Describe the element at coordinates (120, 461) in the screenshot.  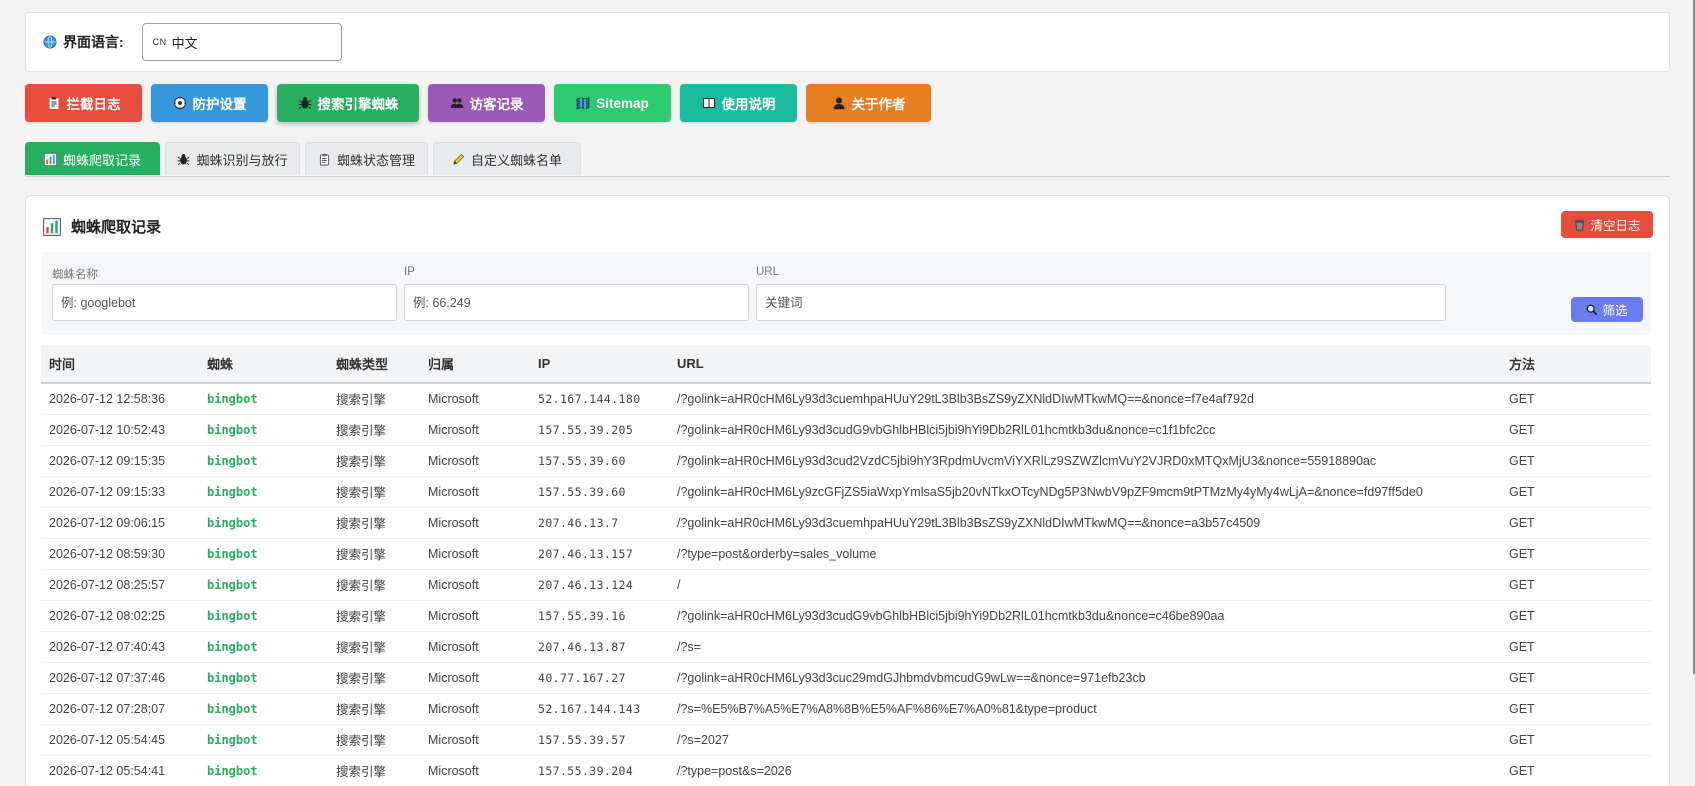
I see `time-cell: 2026-07-12 09:15:35` at that location.